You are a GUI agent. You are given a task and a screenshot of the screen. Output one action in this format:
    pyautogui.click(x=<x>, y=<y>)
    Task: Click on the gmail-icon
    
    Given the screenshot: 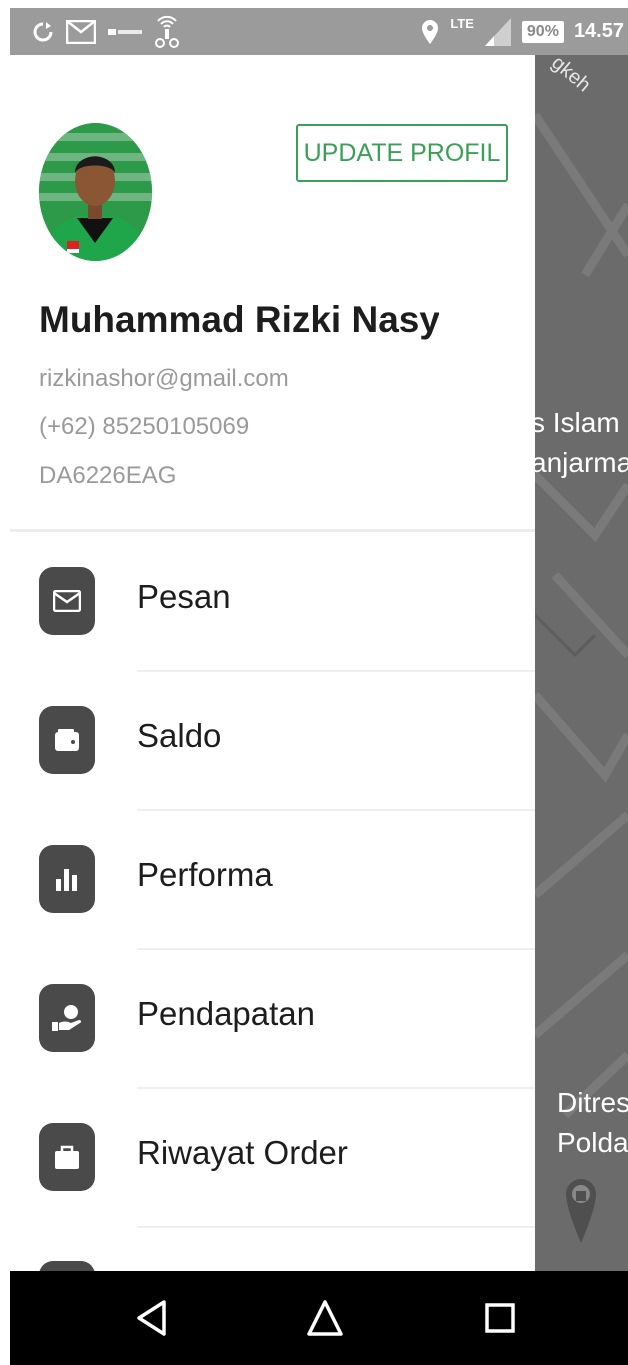 What is the action you would take?
    pyautogui.click(x=81, y=31)
    